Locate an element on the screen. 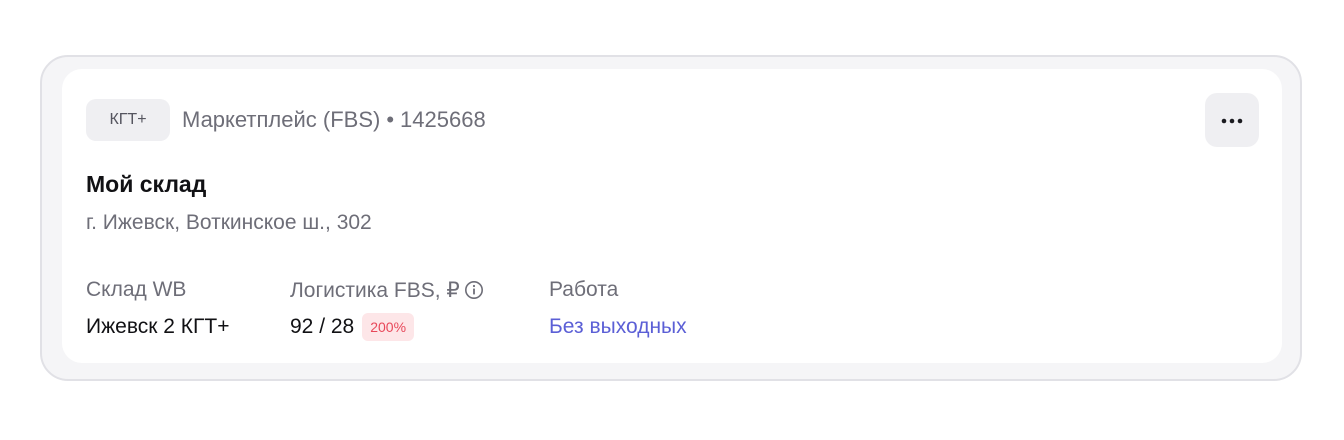 Image resolution: width=1344 pixels, height=440 pixels. warehouse-type: Маркетплейс (FBS) is located at coordinates (281, 119).